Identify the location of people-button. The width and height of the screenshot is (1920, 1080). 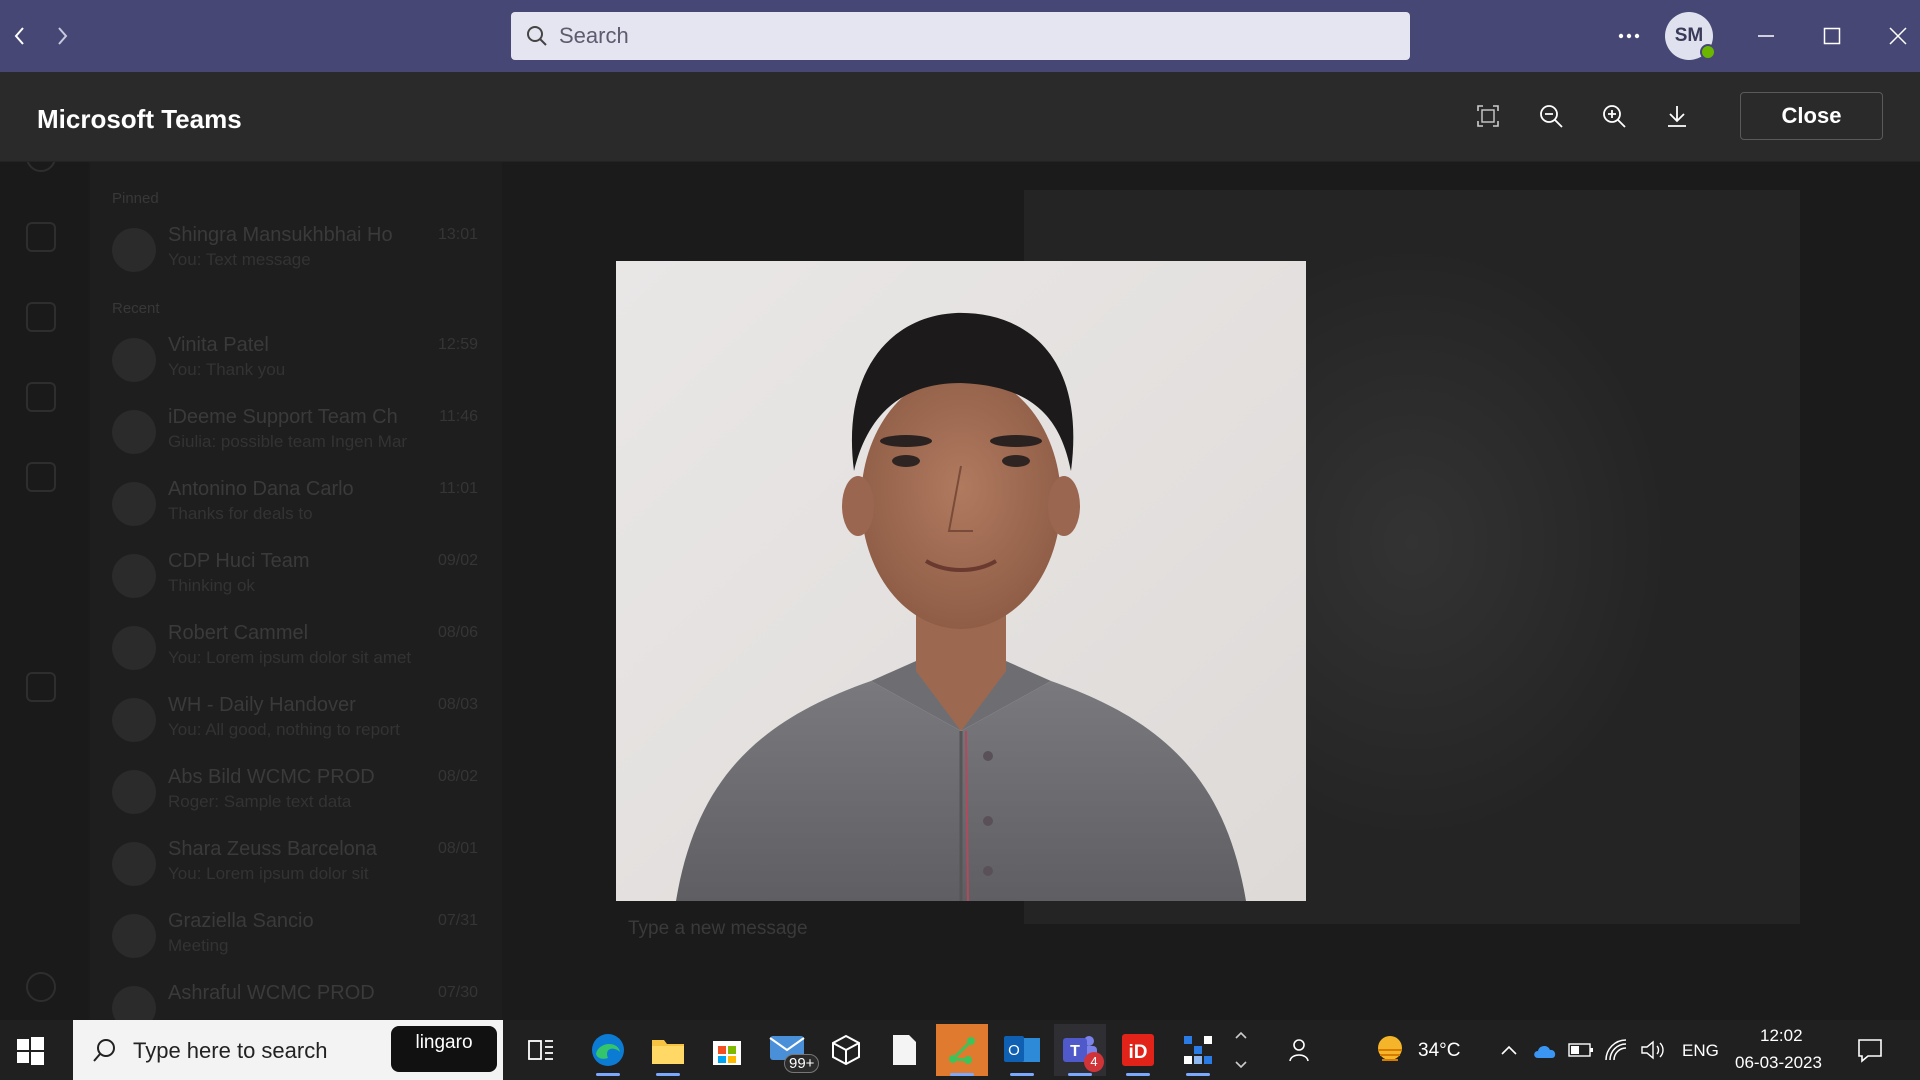
(1300, 1050).